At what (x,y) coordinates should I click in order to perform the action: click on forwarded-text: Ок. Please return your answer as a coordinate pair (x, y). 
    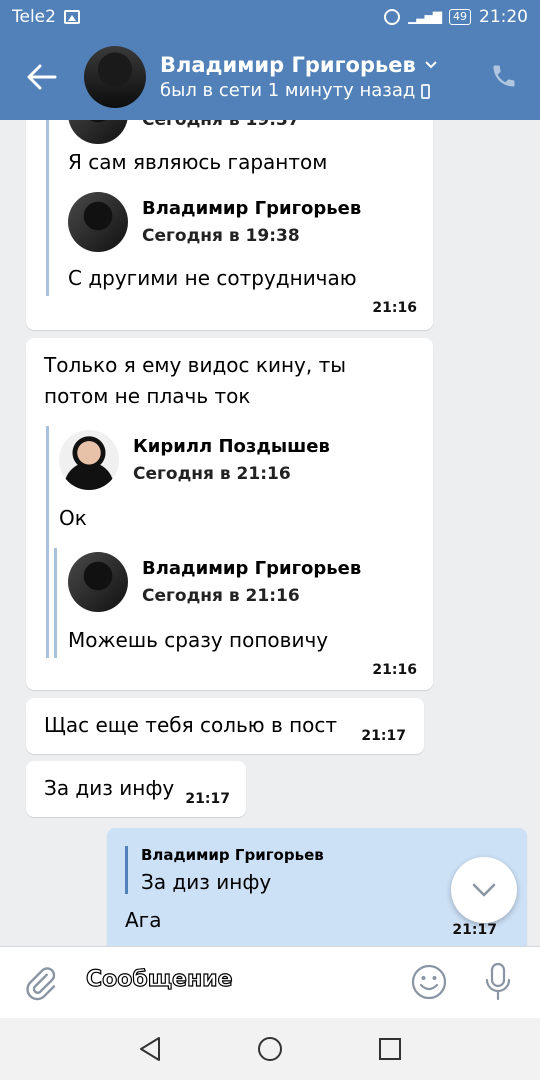
    Looking at the image, I should click on (73, 518).